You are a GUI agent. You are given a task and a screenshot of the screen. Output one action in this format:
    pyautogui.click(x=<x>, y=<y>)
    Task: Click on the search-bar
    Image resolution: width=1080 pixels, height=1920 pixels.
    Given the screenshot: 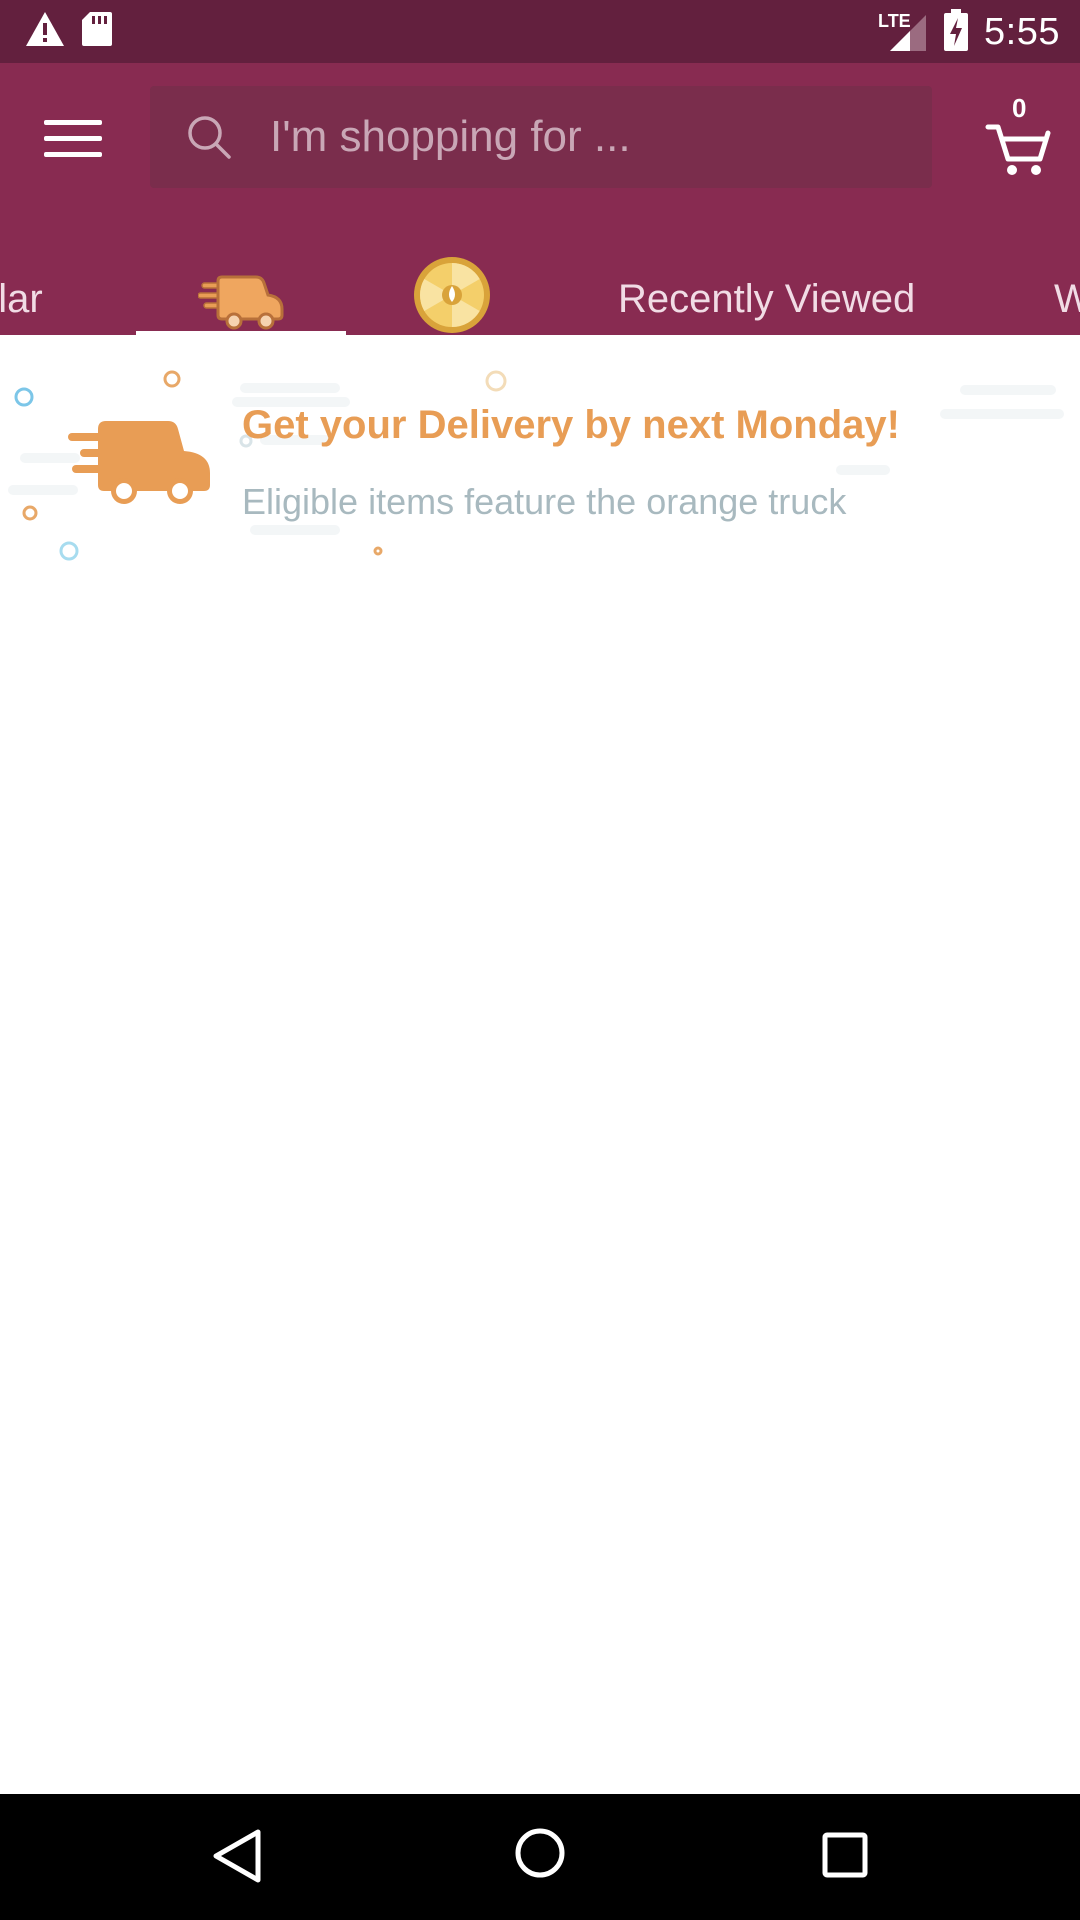 What is the action you would take?
    pyautogui.click(x=541, y=137)
    